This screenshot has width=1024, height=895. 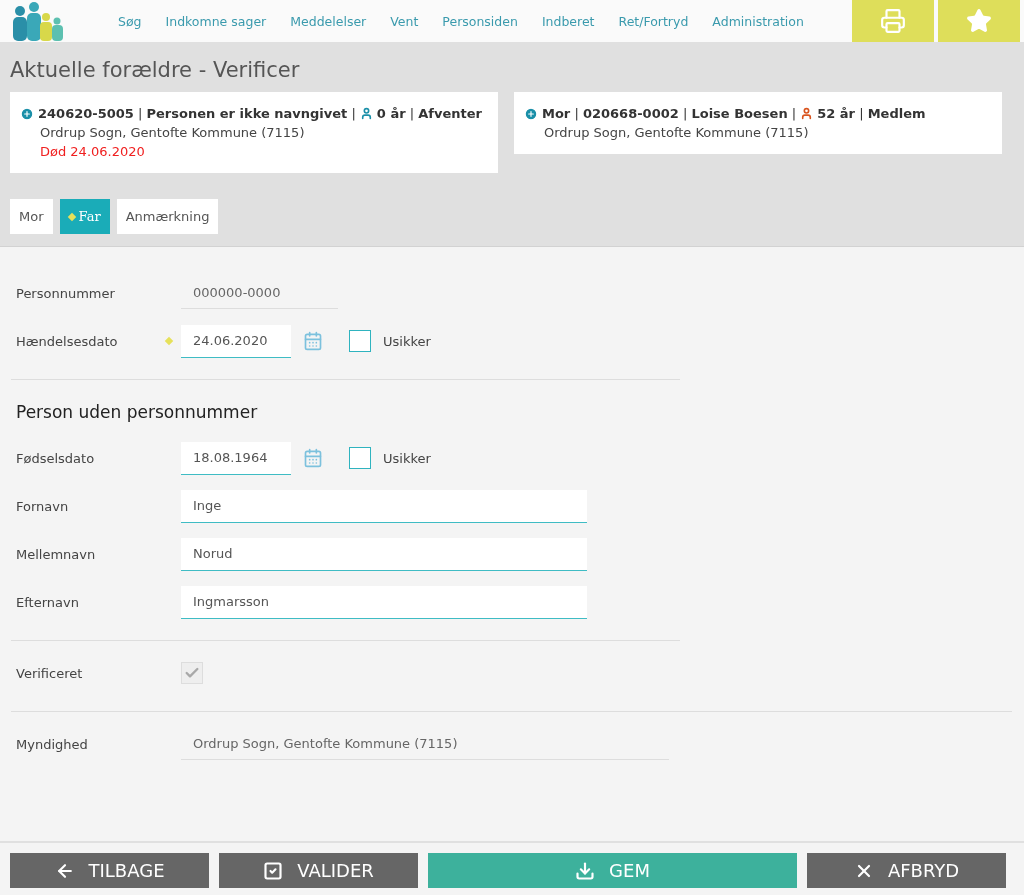 I want to click on checkbox-icon, so click(x=273, y=870).